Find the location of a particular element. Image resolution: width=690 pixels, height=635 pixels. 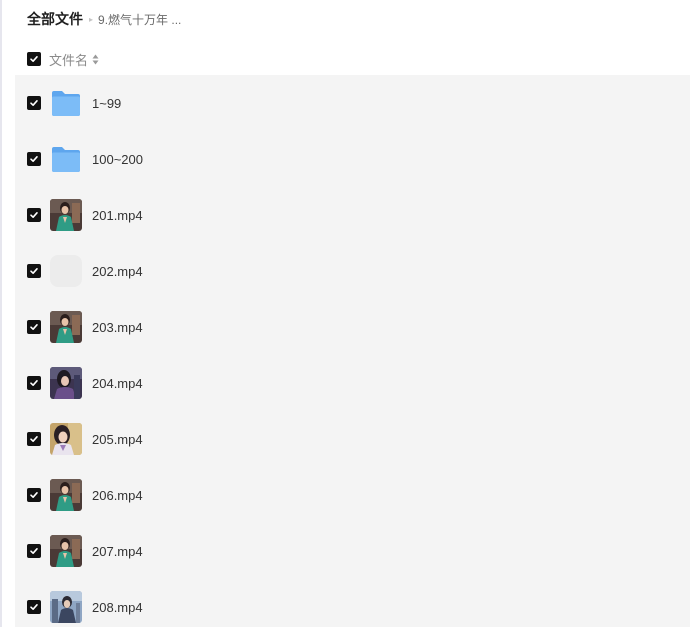

file-row: 100~200 is located at coordinates (352, 159).